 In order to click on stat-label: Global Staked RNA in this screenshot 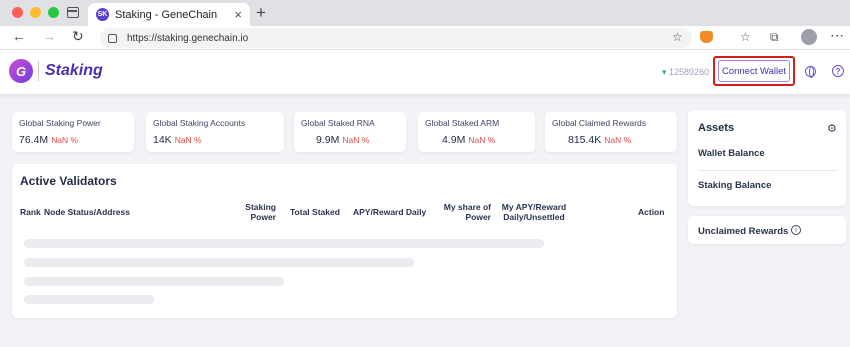, I will do `click(338, 123)`.